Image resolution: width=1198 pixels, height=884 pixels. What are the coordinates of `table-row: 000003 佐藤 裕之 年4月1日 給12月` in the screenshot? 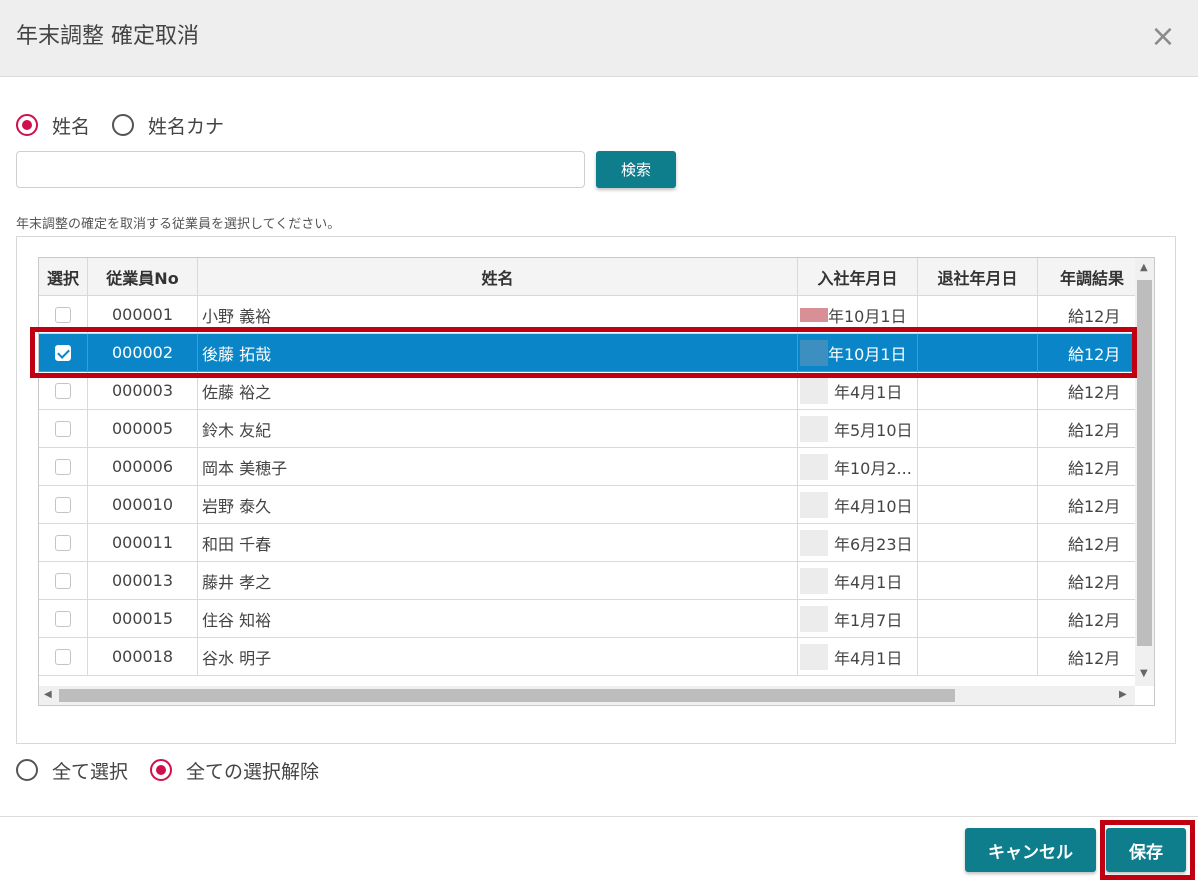 It's located at (587, 391).